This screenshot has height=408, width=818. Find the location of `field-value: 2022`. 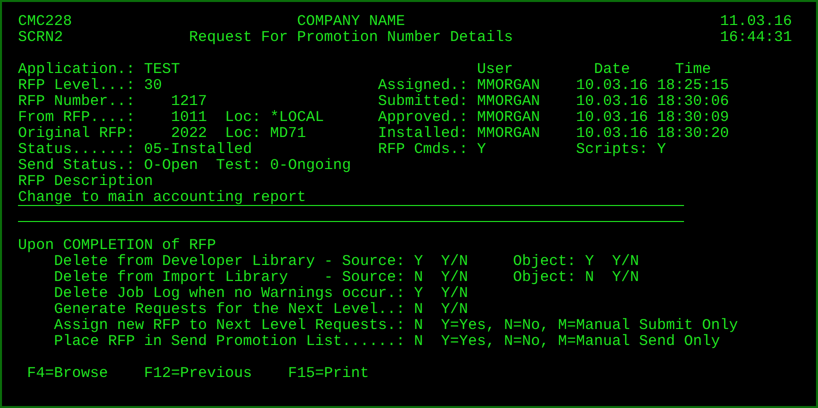

field-value: 2022 is located at coordinates (188, 134).